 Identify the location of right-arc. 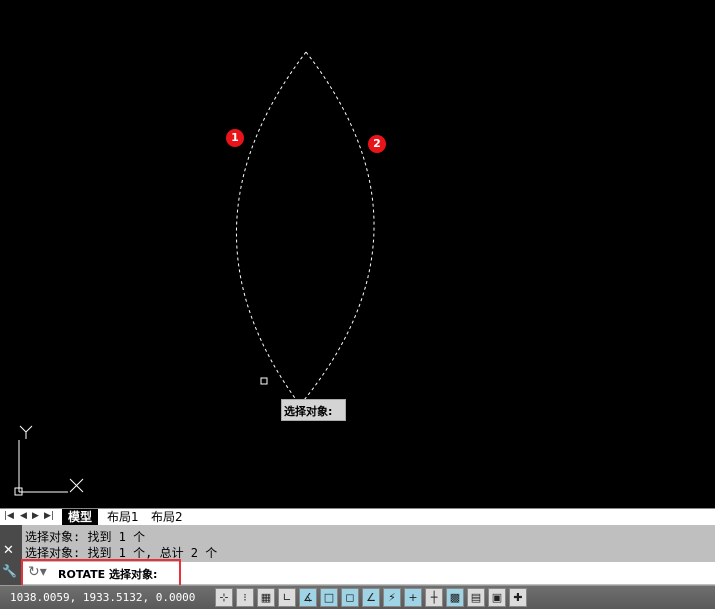
(337, 228).